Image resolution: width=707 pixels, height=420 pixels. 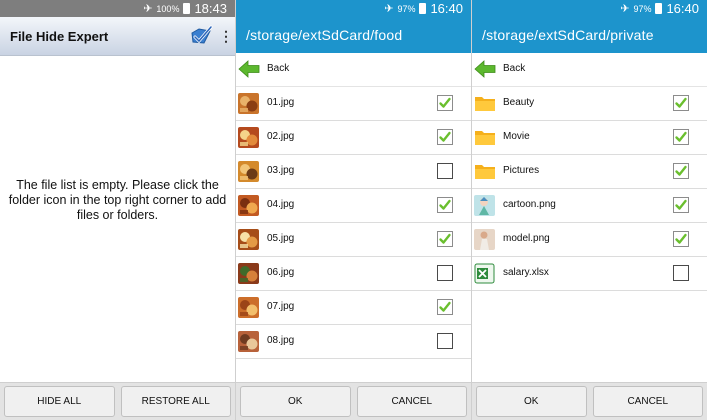 I want to click on restore-all-button: RESTORE ALL, so click(x=175, y=401).